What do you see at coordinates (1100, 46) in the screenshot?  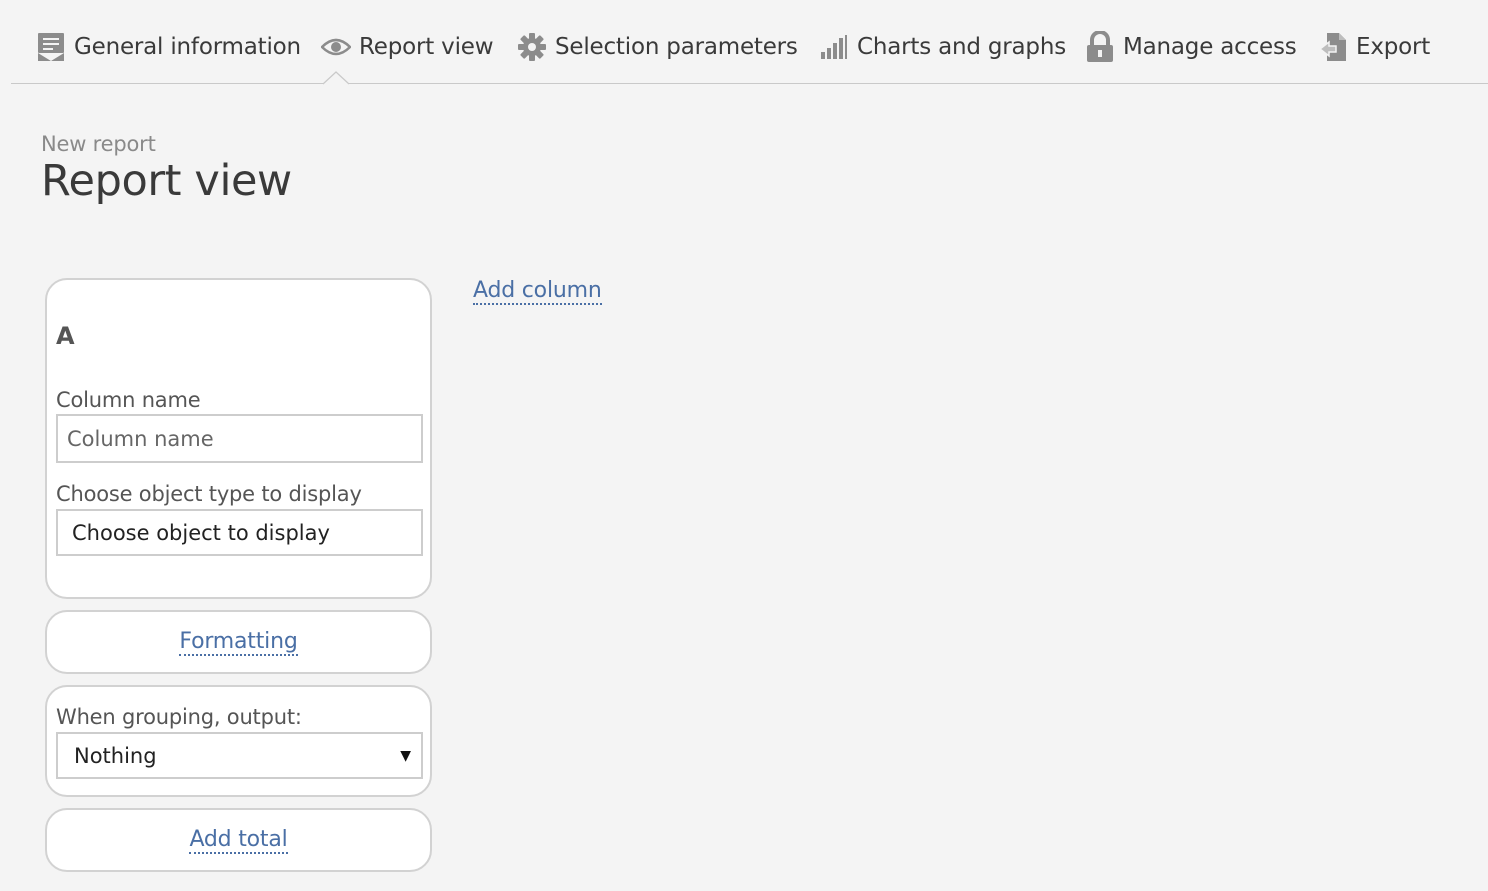 I see `lock-icon` at bounding box center [1100, 46].